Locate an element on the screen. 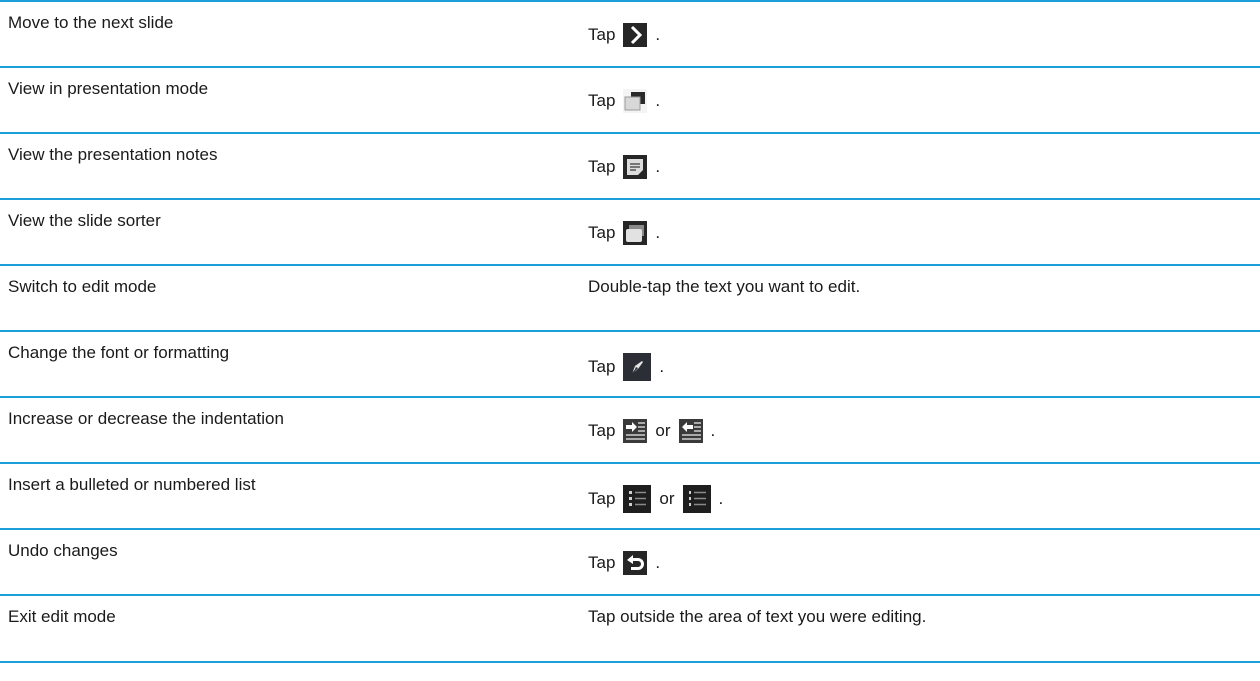 This screenshot has height=681, width=1260. table-row: View the slide sorter Tap . is located at coordinates (630, 233).